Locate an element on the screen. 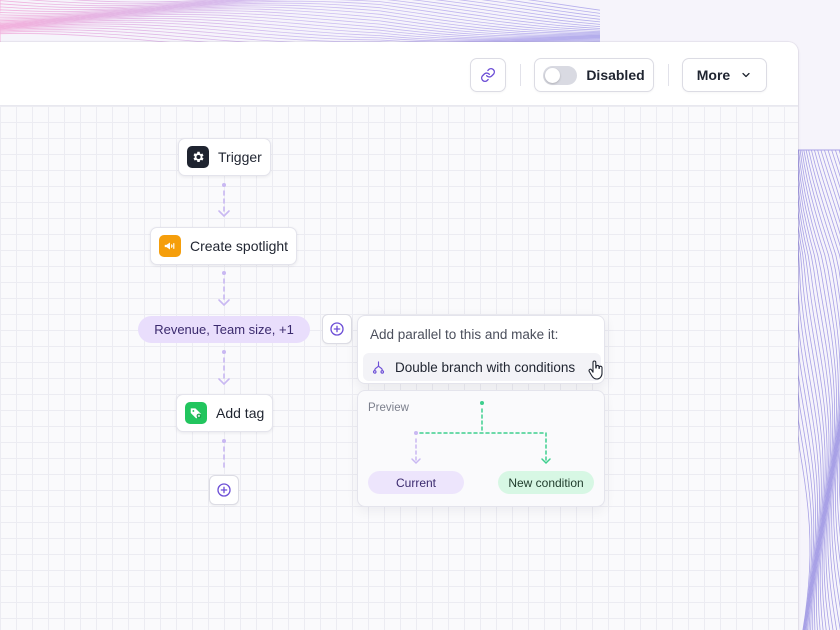 This screenshot has width=840, height=630. add-step-button is located at coordinates (224, 490).